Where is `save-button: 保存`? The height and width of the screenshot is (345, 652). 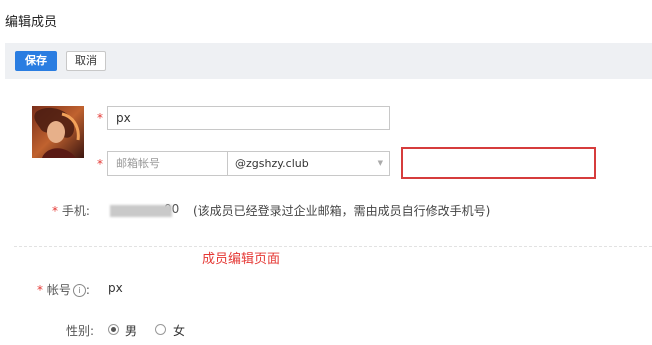
save-button: 保存 is located at coordinates (36, 61).